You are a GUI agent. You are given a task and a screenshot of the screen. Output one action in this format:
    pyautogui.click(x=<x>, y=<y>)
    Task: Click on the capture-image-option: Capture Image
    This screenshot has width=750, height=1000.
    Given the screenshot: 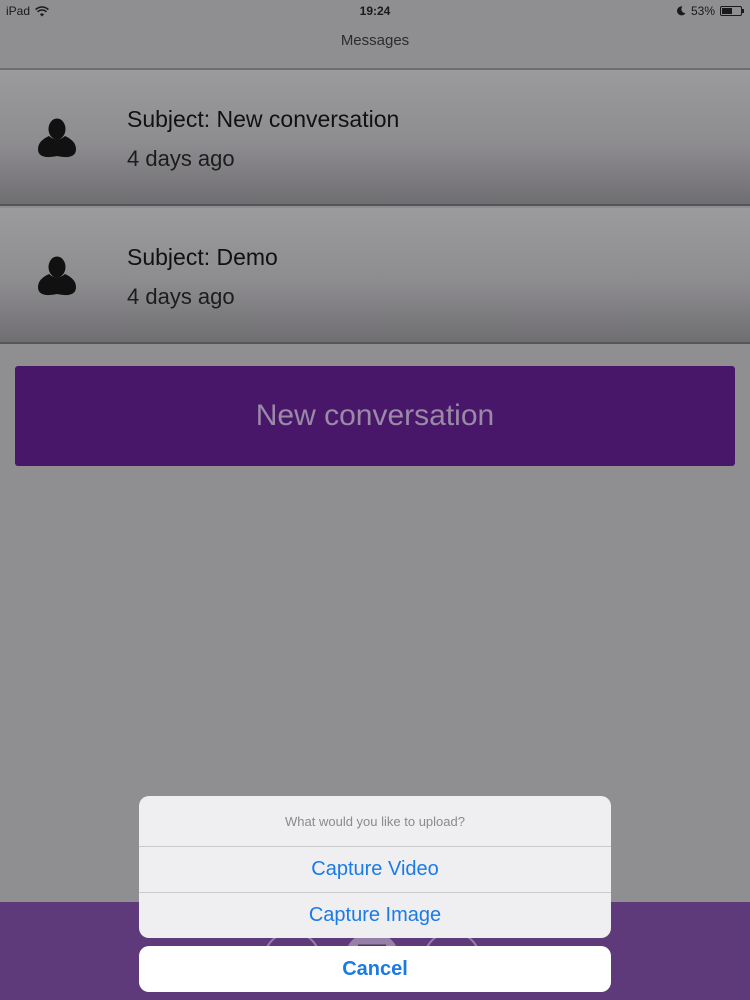 What is the action you would take?
    pyautogui.click(x=375, y=915)
    